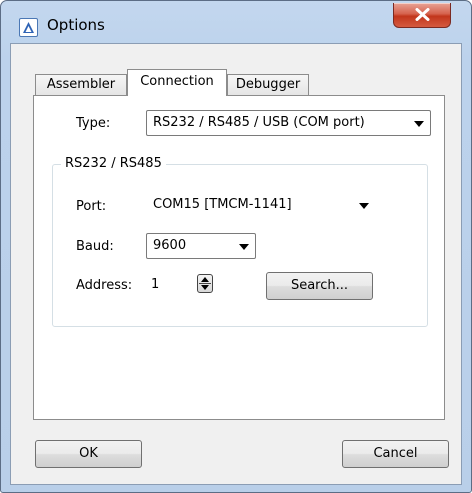 The height and width of the screenshot is (493, 472). I want to click on ok-button-label: OK, so click(88, 453).